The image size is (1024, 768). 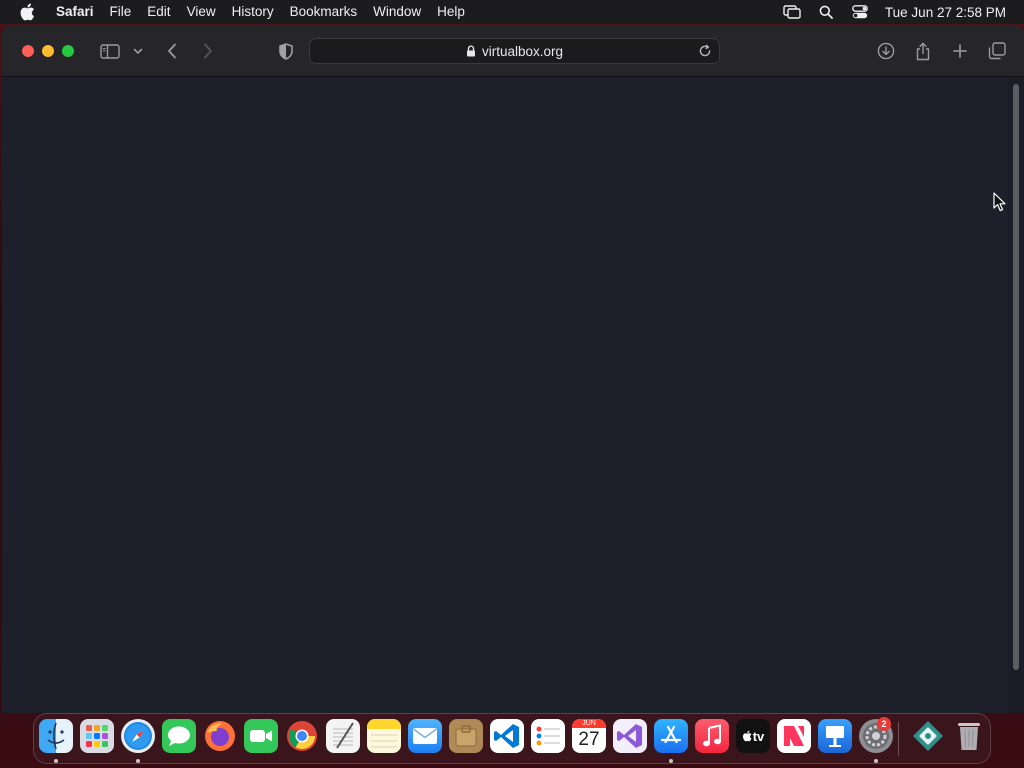 What do you see at coordinates (826, 12) in the screenshot?
I see `spotlight-search-icon` at bounding box center [826, 12].